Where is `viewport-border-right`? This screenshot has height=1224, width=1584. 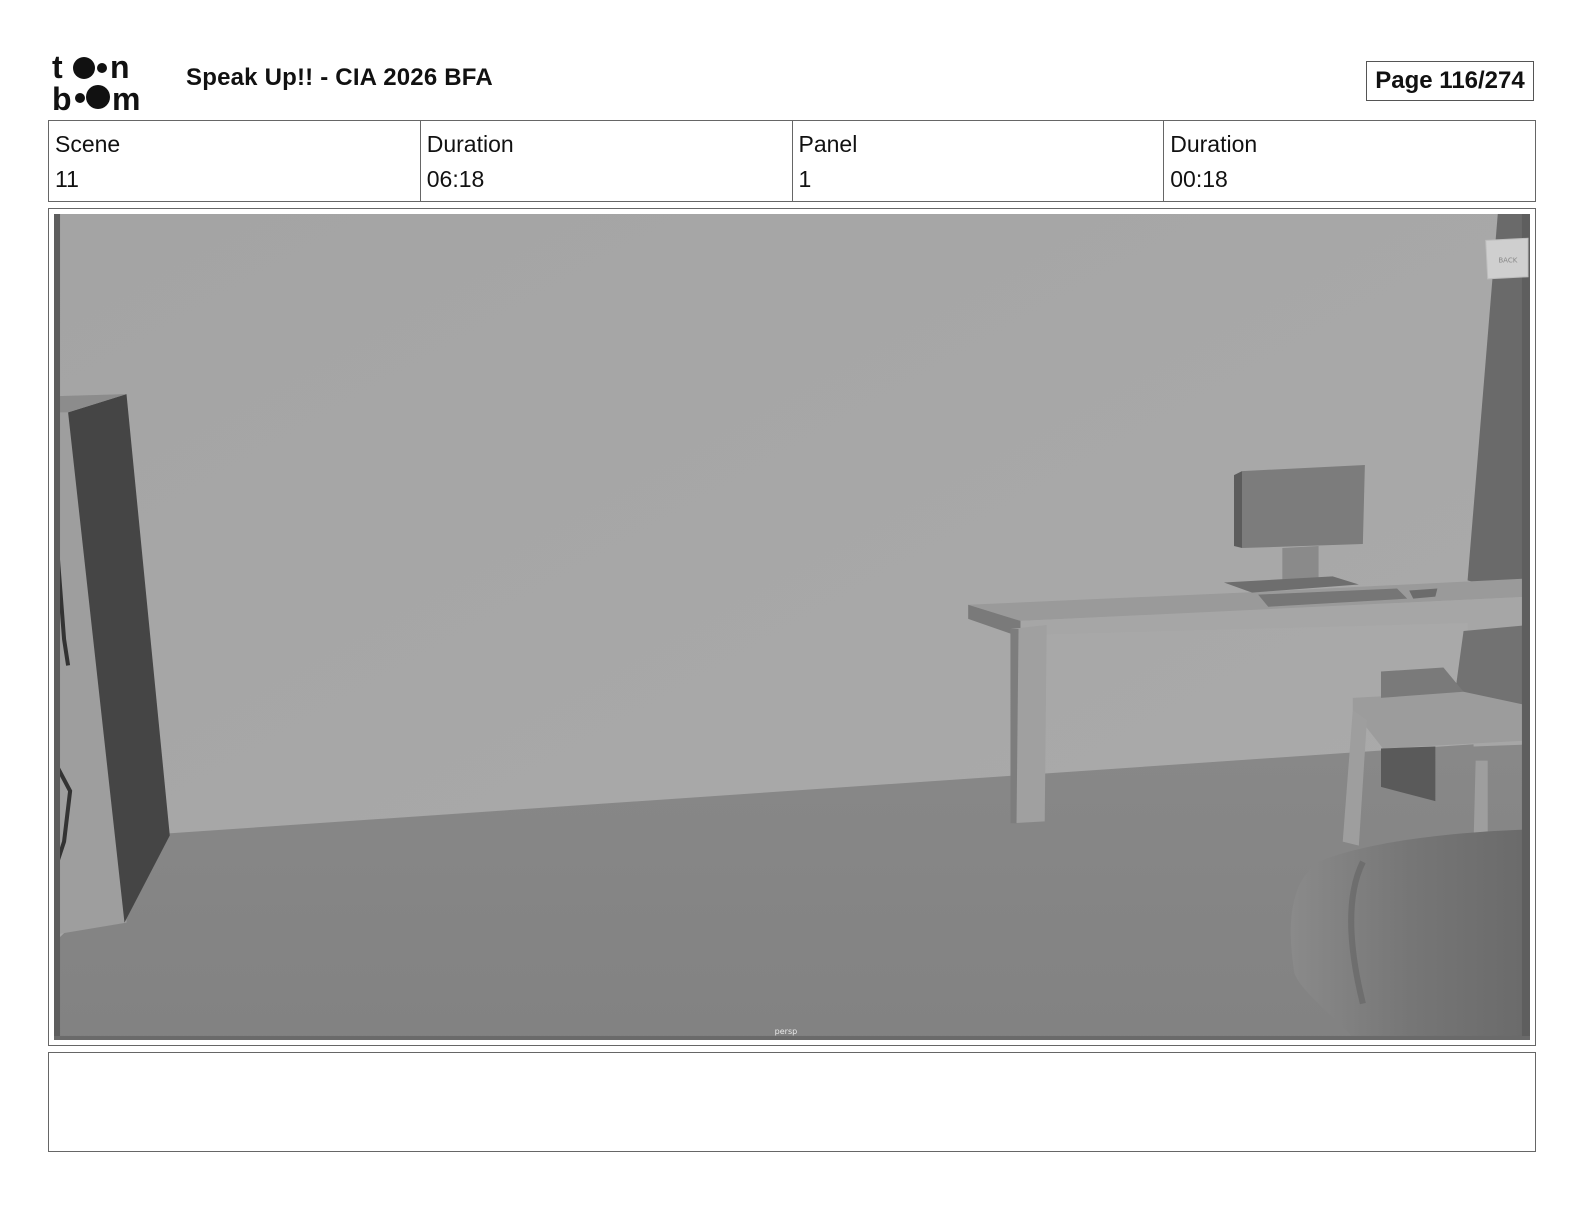
viewport-border-right is located at coordinates (1525, 627).